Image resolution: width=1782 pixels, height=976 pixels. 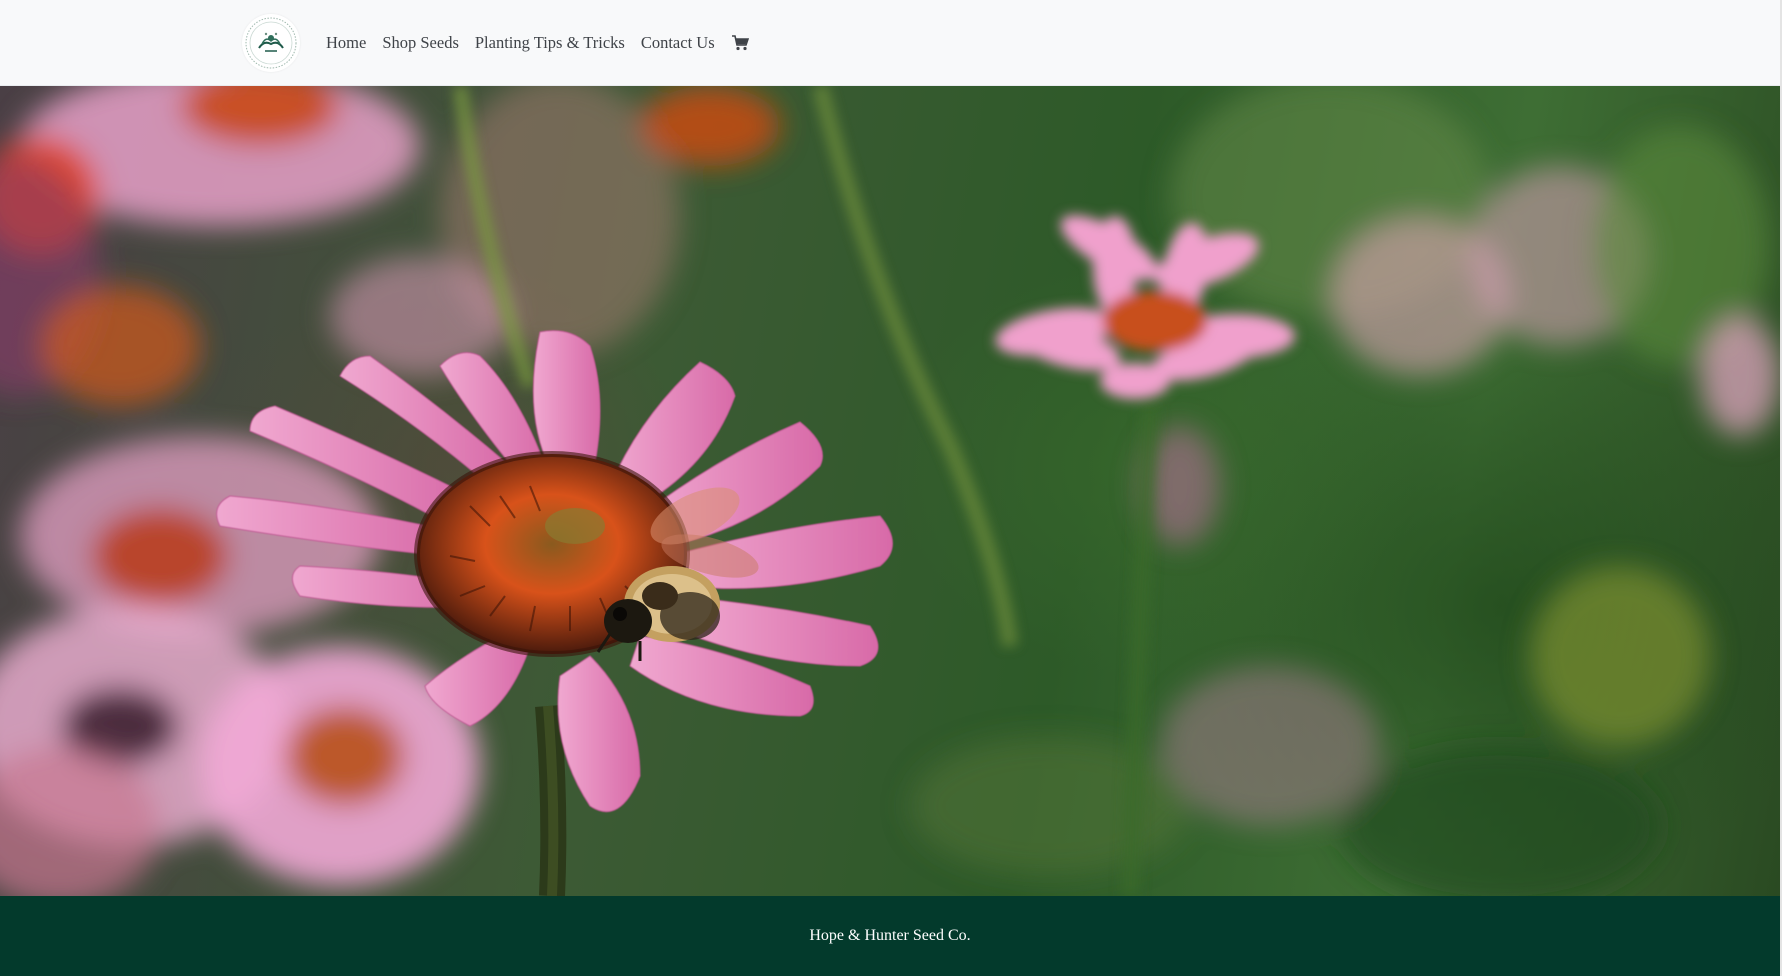 What do you see at coordinates (346, 43) in the screenshot?
I see `nav-link-home: Home` at bounding box center [346, 43].